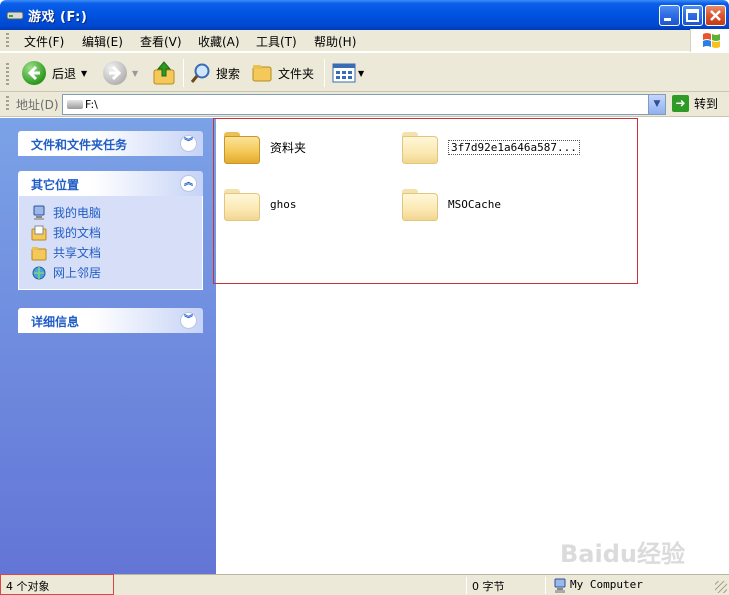 This screenshot has height=595, width=729. Describe the element at coordinates (474, 204) in the screenshot. I see `folder-name: MSOCache` at that location.